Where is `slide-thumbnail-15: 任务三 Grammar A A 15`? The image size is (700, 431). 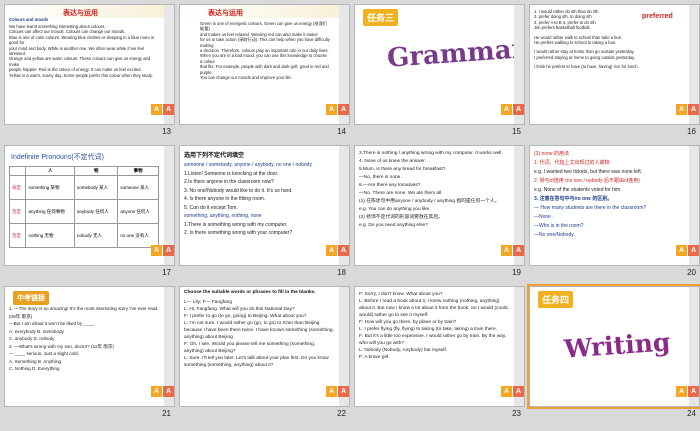
slide-thumbnail-15: 任务三 Grammar A A 15 is located at coordinates (439, 72).